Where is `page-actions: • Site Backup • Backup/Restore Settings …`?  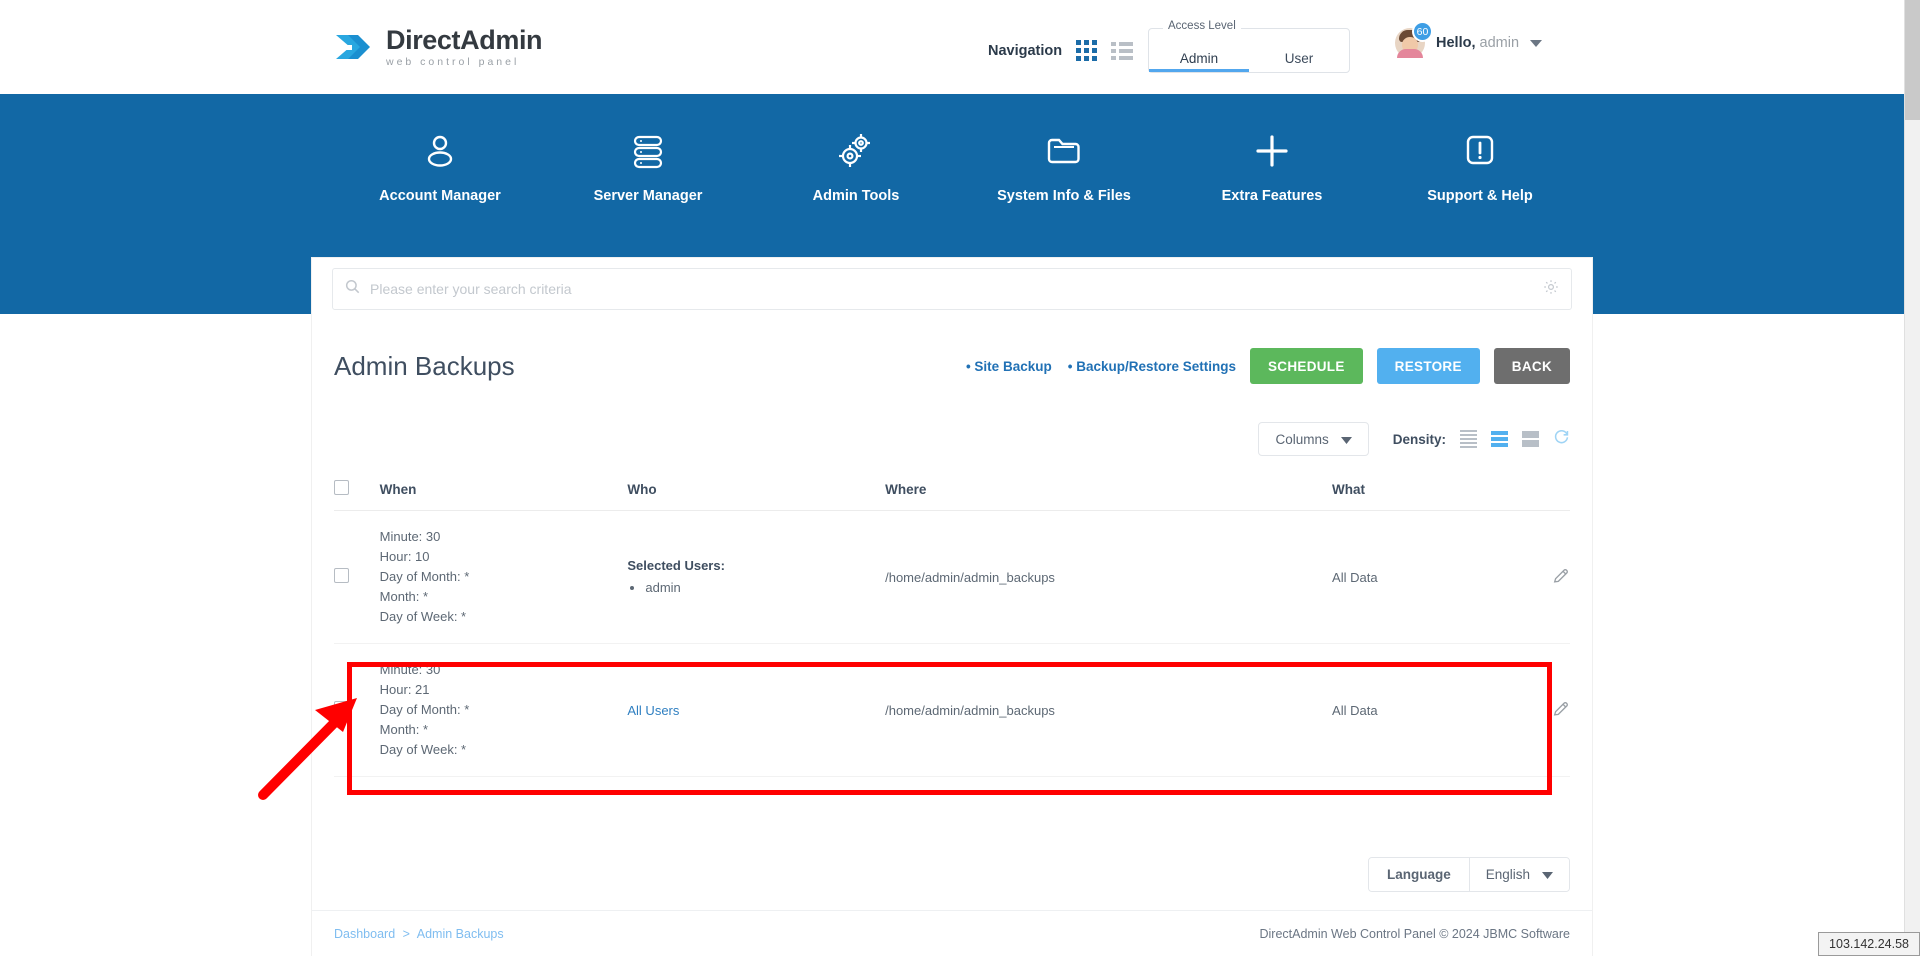 page-actions: • Site Backup • Backup/Restore Settings … is located at coordinates (1268, 366).